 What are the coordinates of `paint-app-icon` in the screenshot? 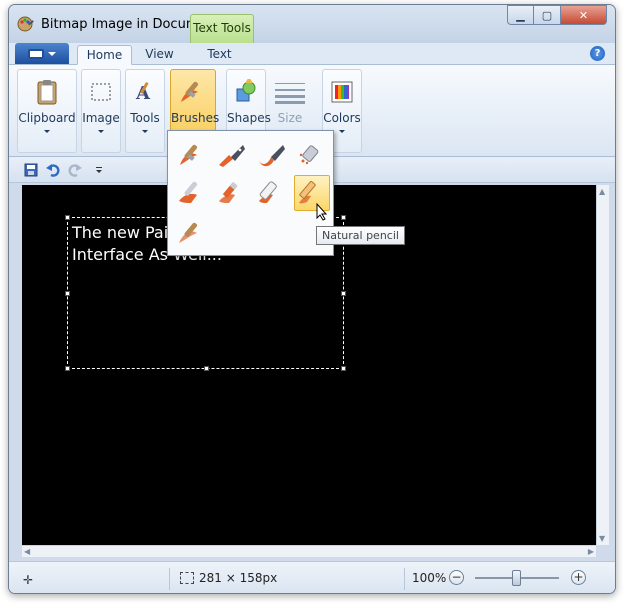 It's located at (26, 24).